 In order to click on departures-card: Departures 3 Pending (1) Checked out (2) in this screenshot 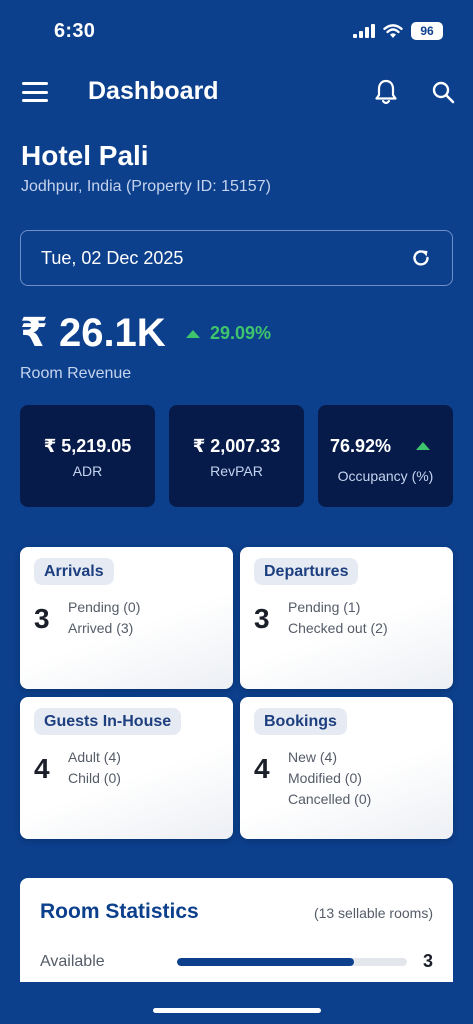, I will do `click(346, 618)`.